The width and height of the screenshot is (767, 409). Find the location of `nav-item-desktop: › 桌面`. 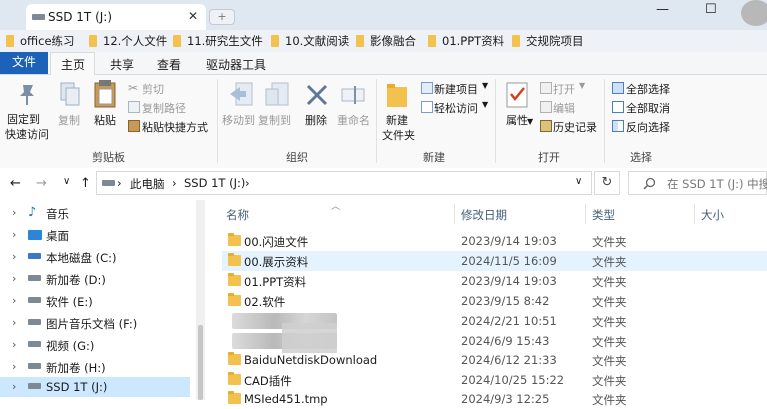

nav-item-desktop: › 桌面 is located at coordinates (95, 235).